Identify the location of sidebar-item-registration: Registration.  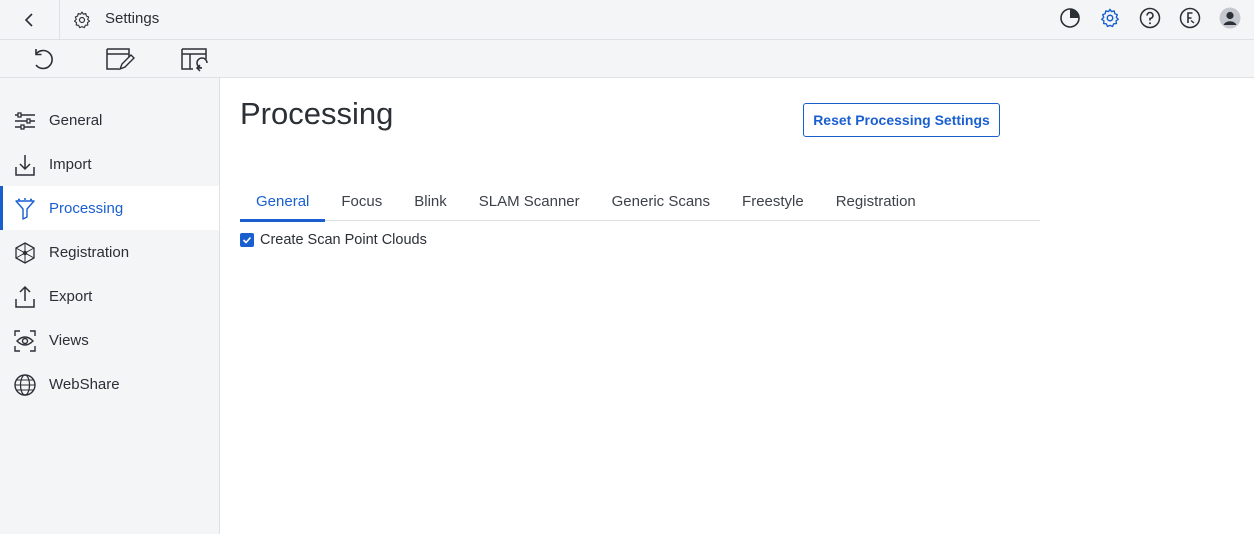
(109, 252).